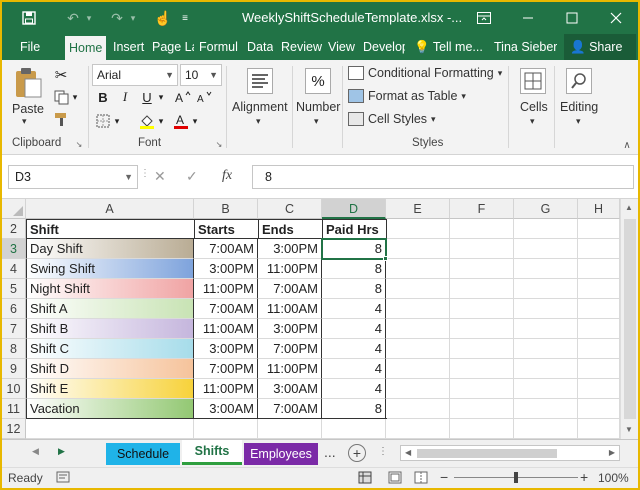 Image resolution: width=640 pixels, height=490 pixels. What do you see at coordinates (147, 97) in the screenshot?
I see `underline-button: U` at bounding box center [147, 97].